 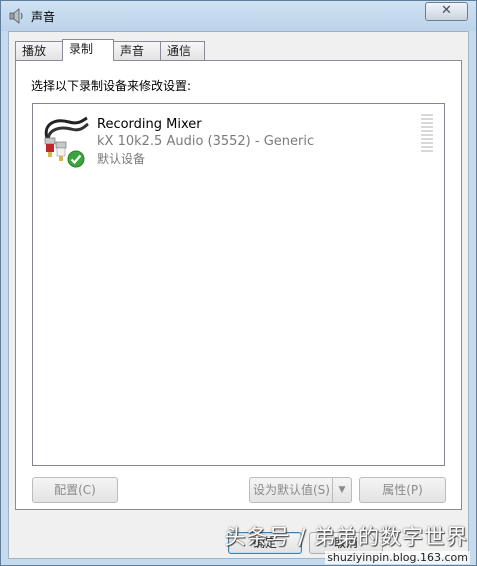 I want to click on set-default-split-button: 设为默认值(S) ▼, so click(x=300, y=490).